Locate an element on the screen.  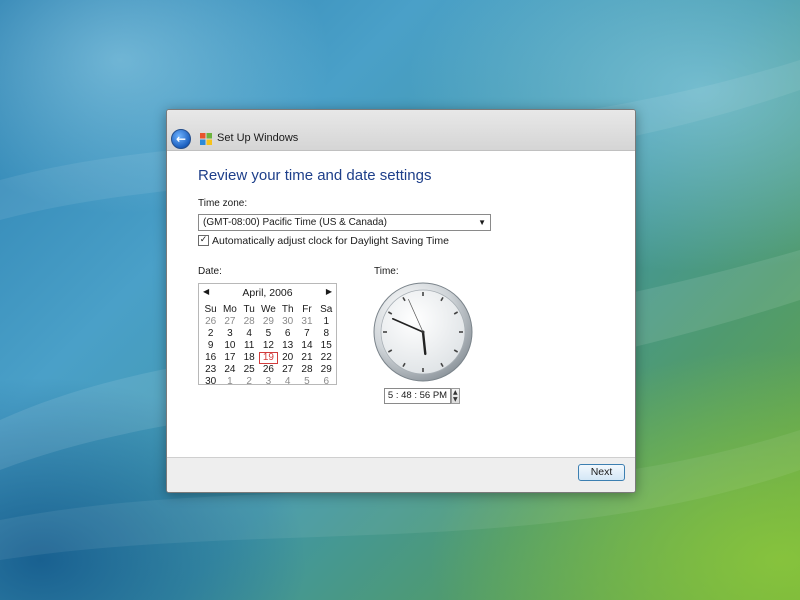
calendar-weekday: Th is located at coordinates (287, 309).